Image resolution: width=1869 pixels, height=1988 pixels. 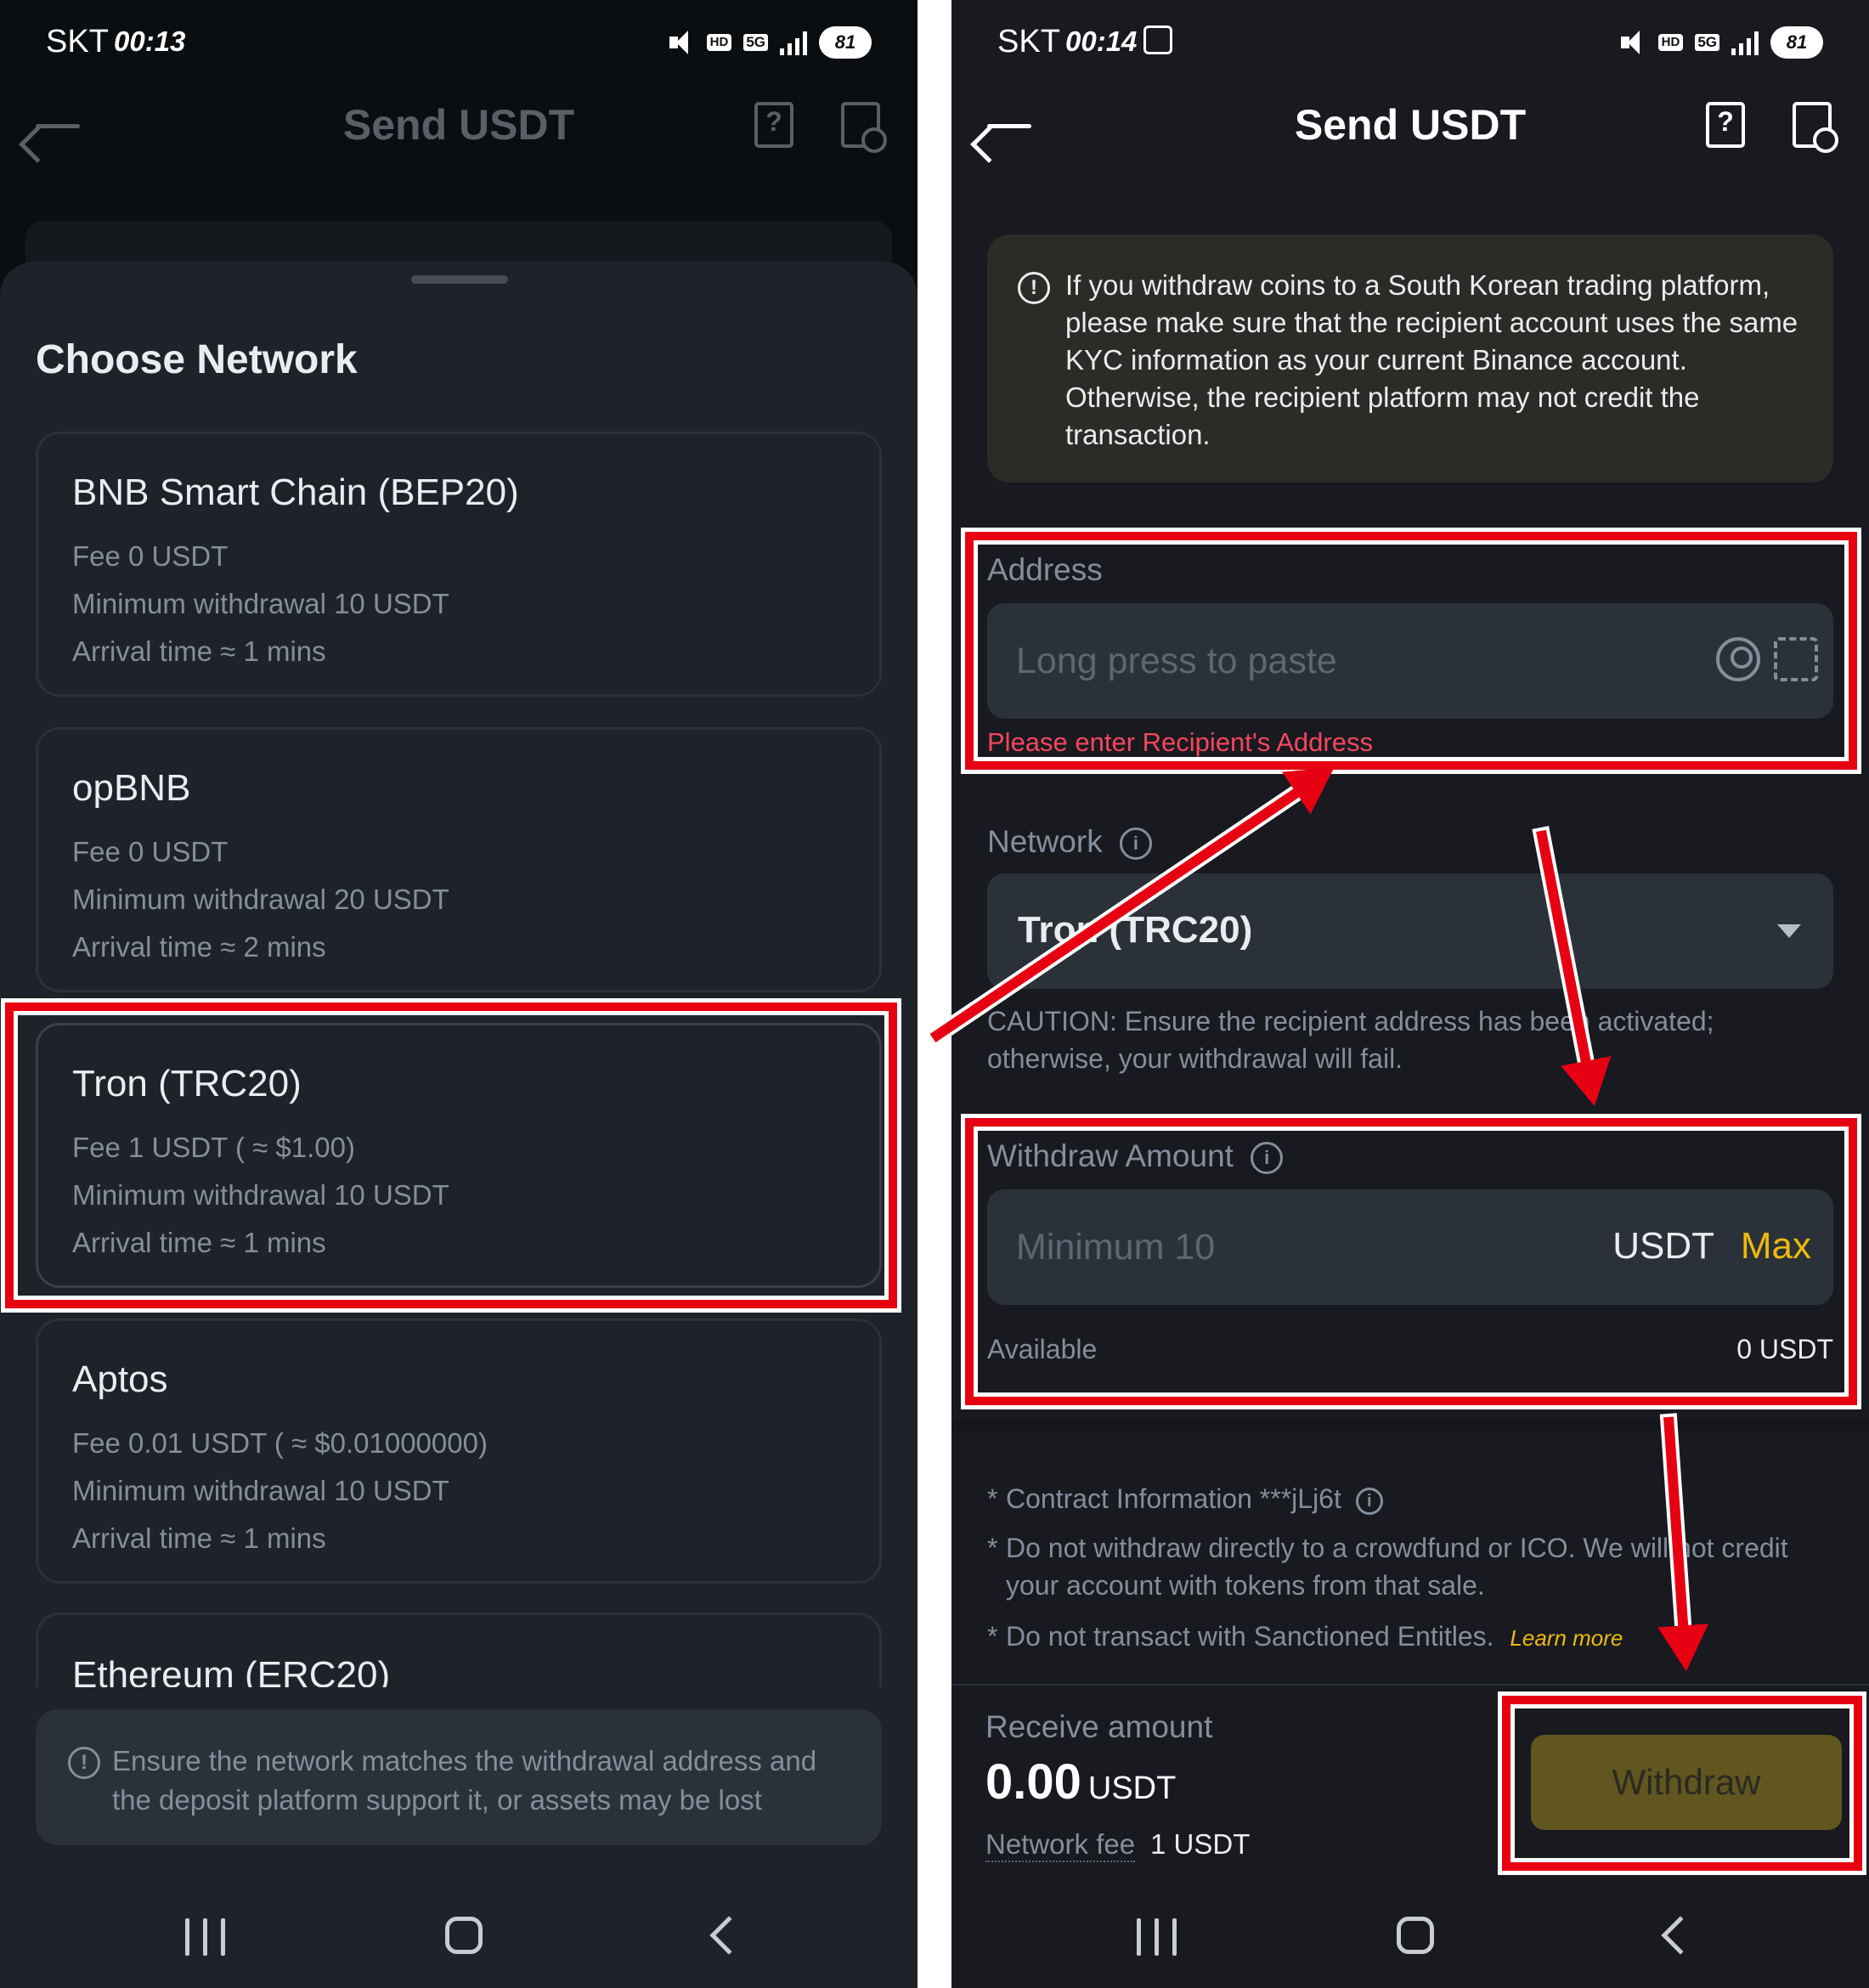 What do you see at coordinates (1200, 1844) in the screenshot?
I see `network-fee-value: 1 USDT` at bounding box center [1200, 1844].